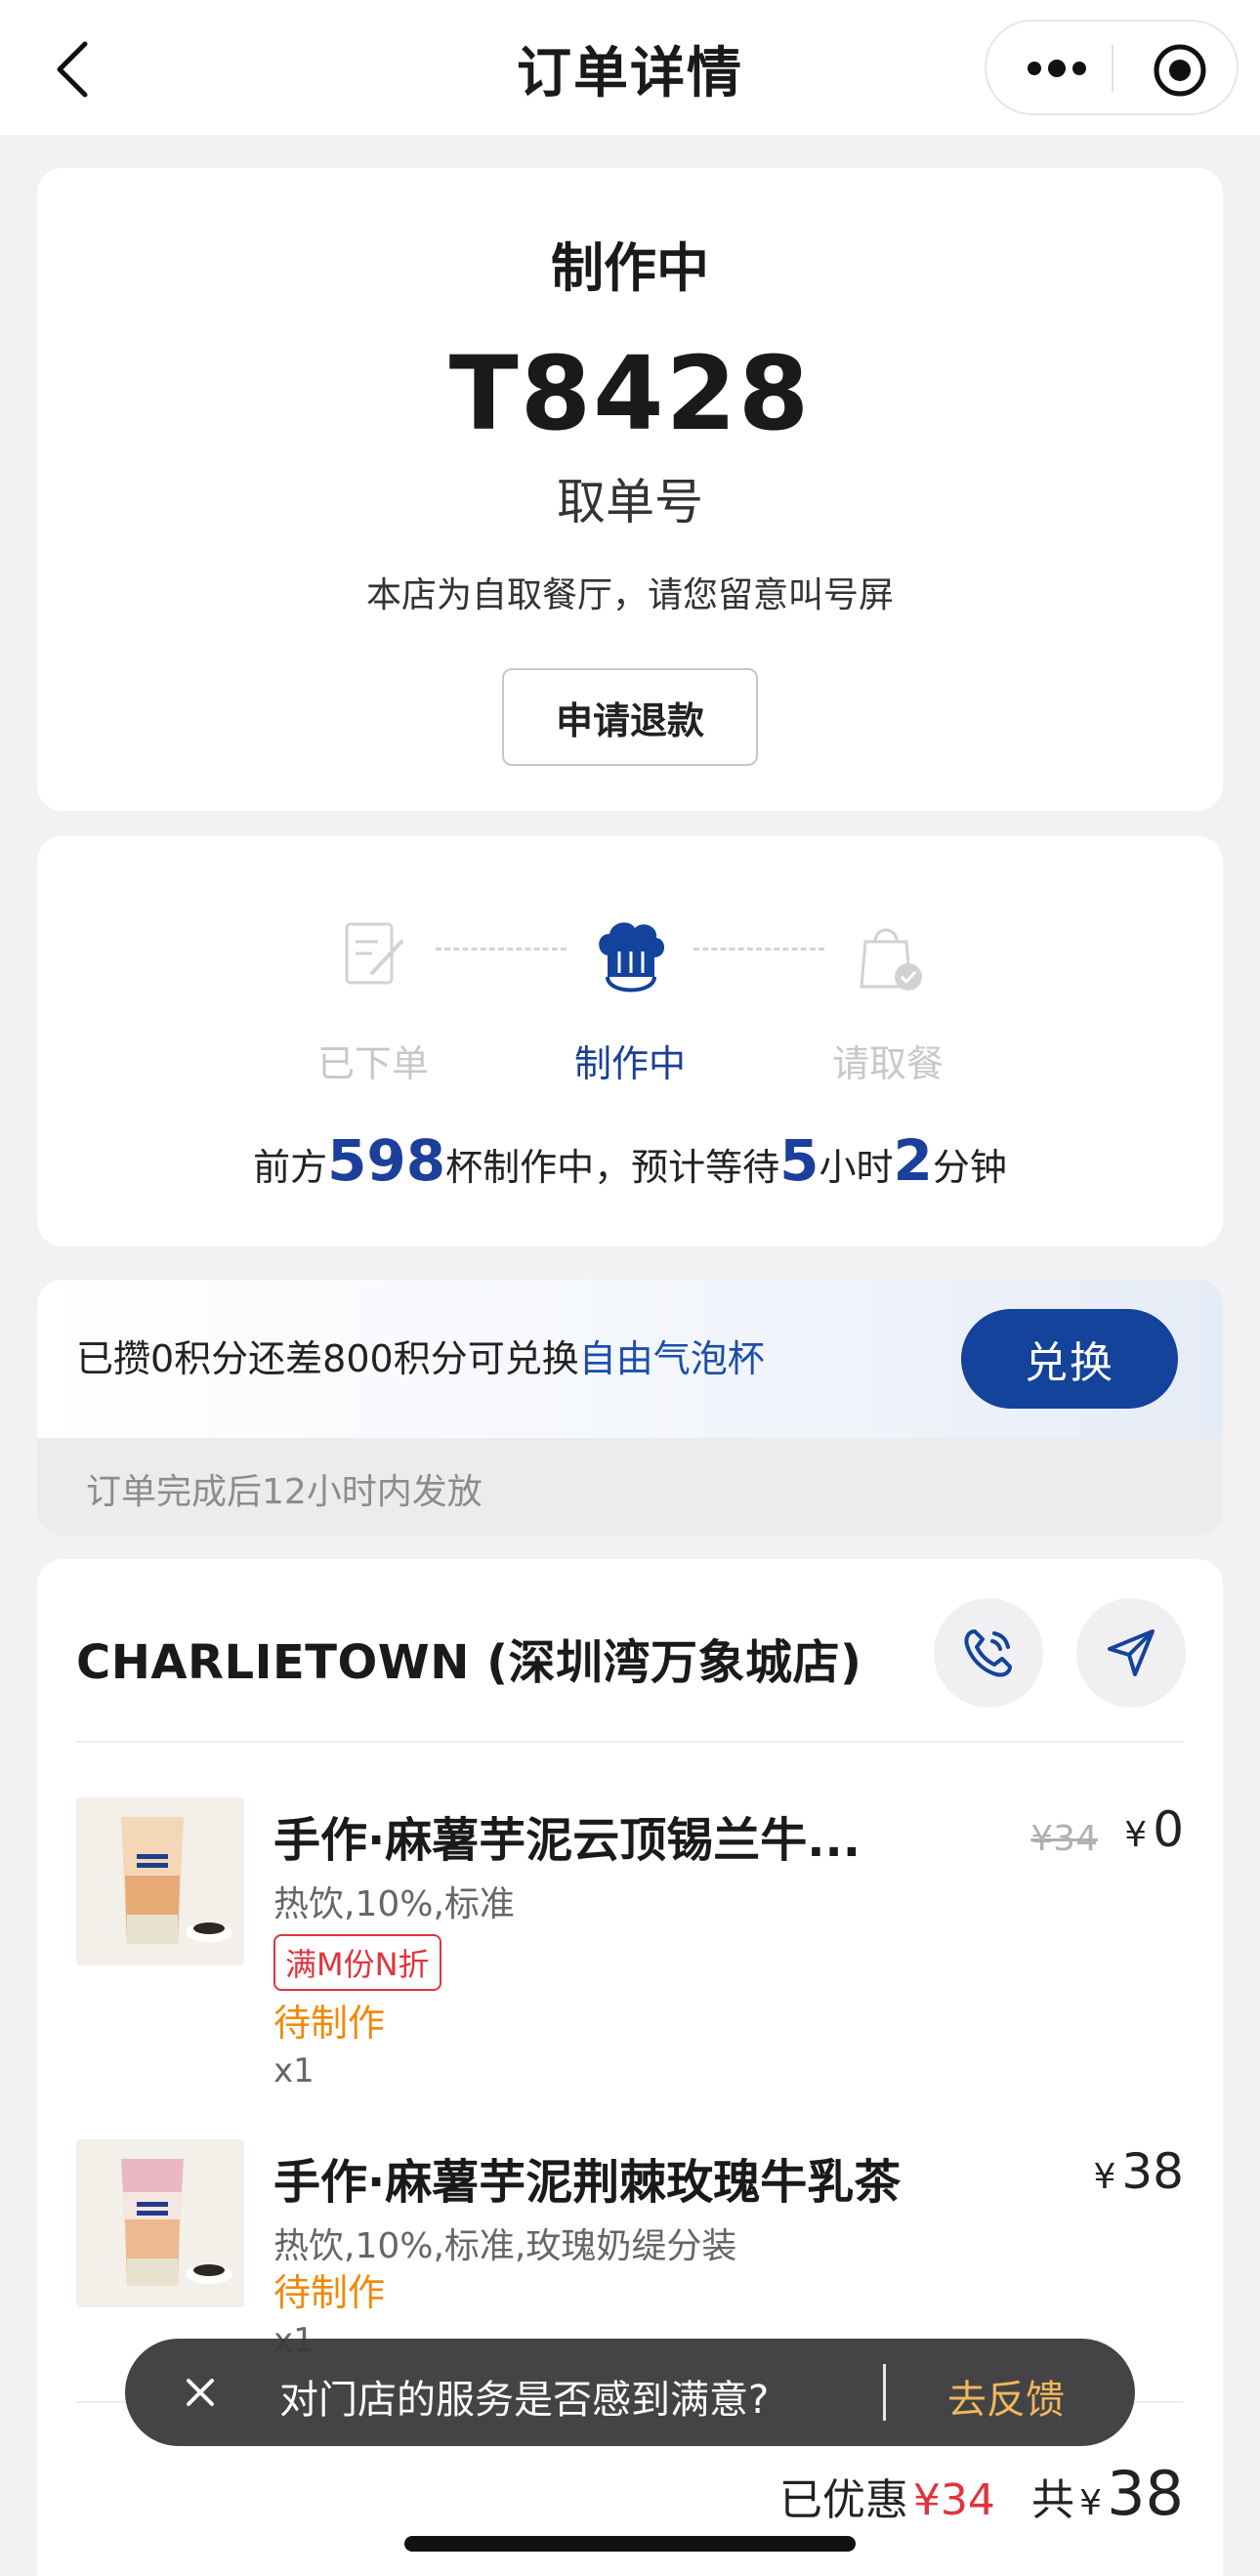  What do you see at coordinates (630, 67) in the screenshot?
I see `nav-bar: 订单详情` at bounding box center [630, 67].